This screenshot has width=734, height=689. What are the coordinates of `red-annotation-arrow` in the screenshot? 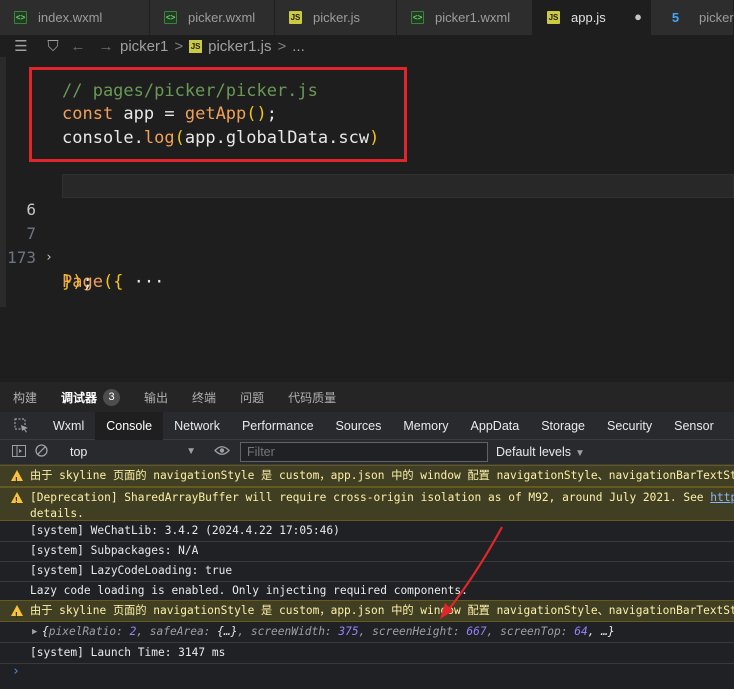 It's located at (471, 572).